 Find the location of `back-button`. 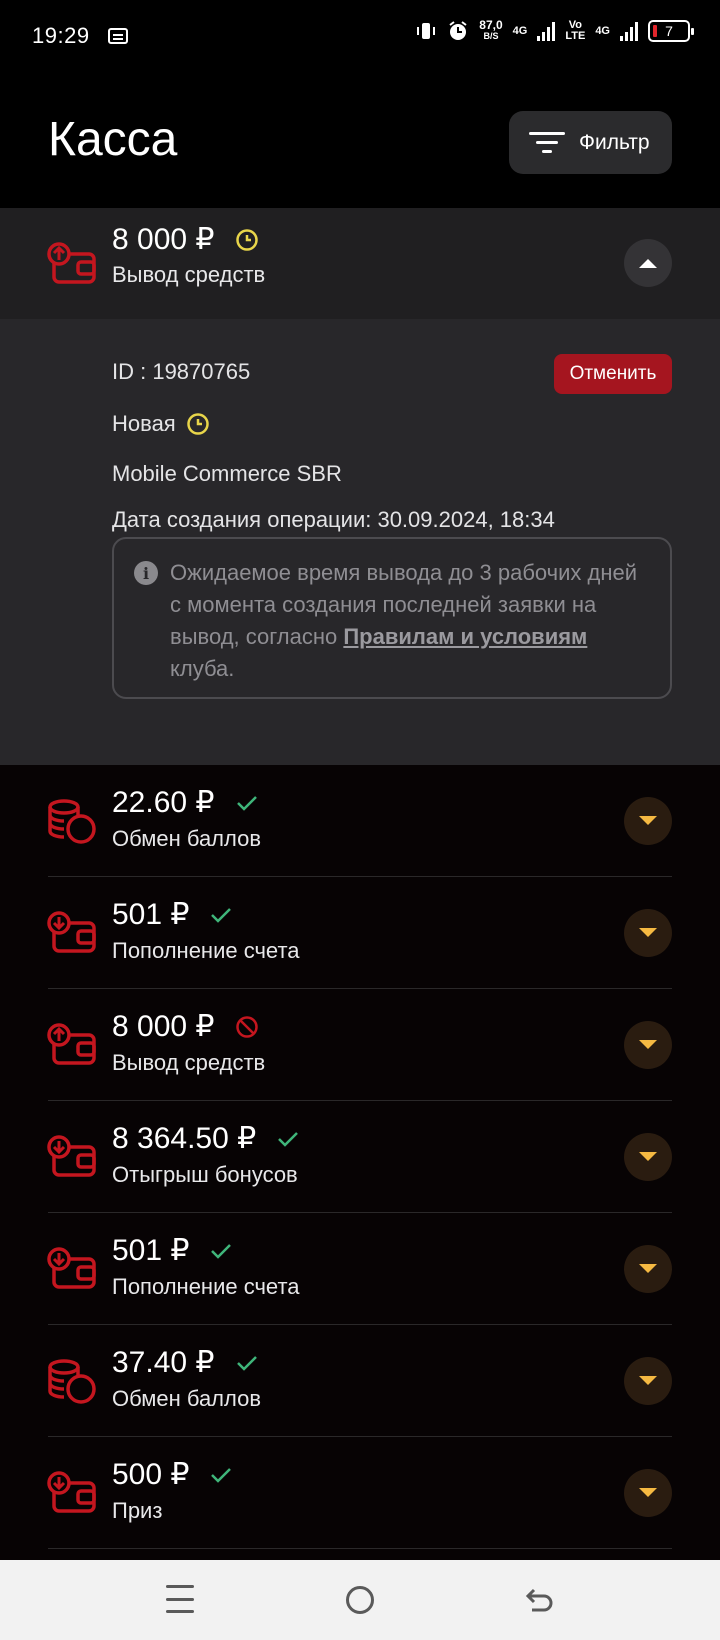

back-button is located at coordinates (540, 1600).